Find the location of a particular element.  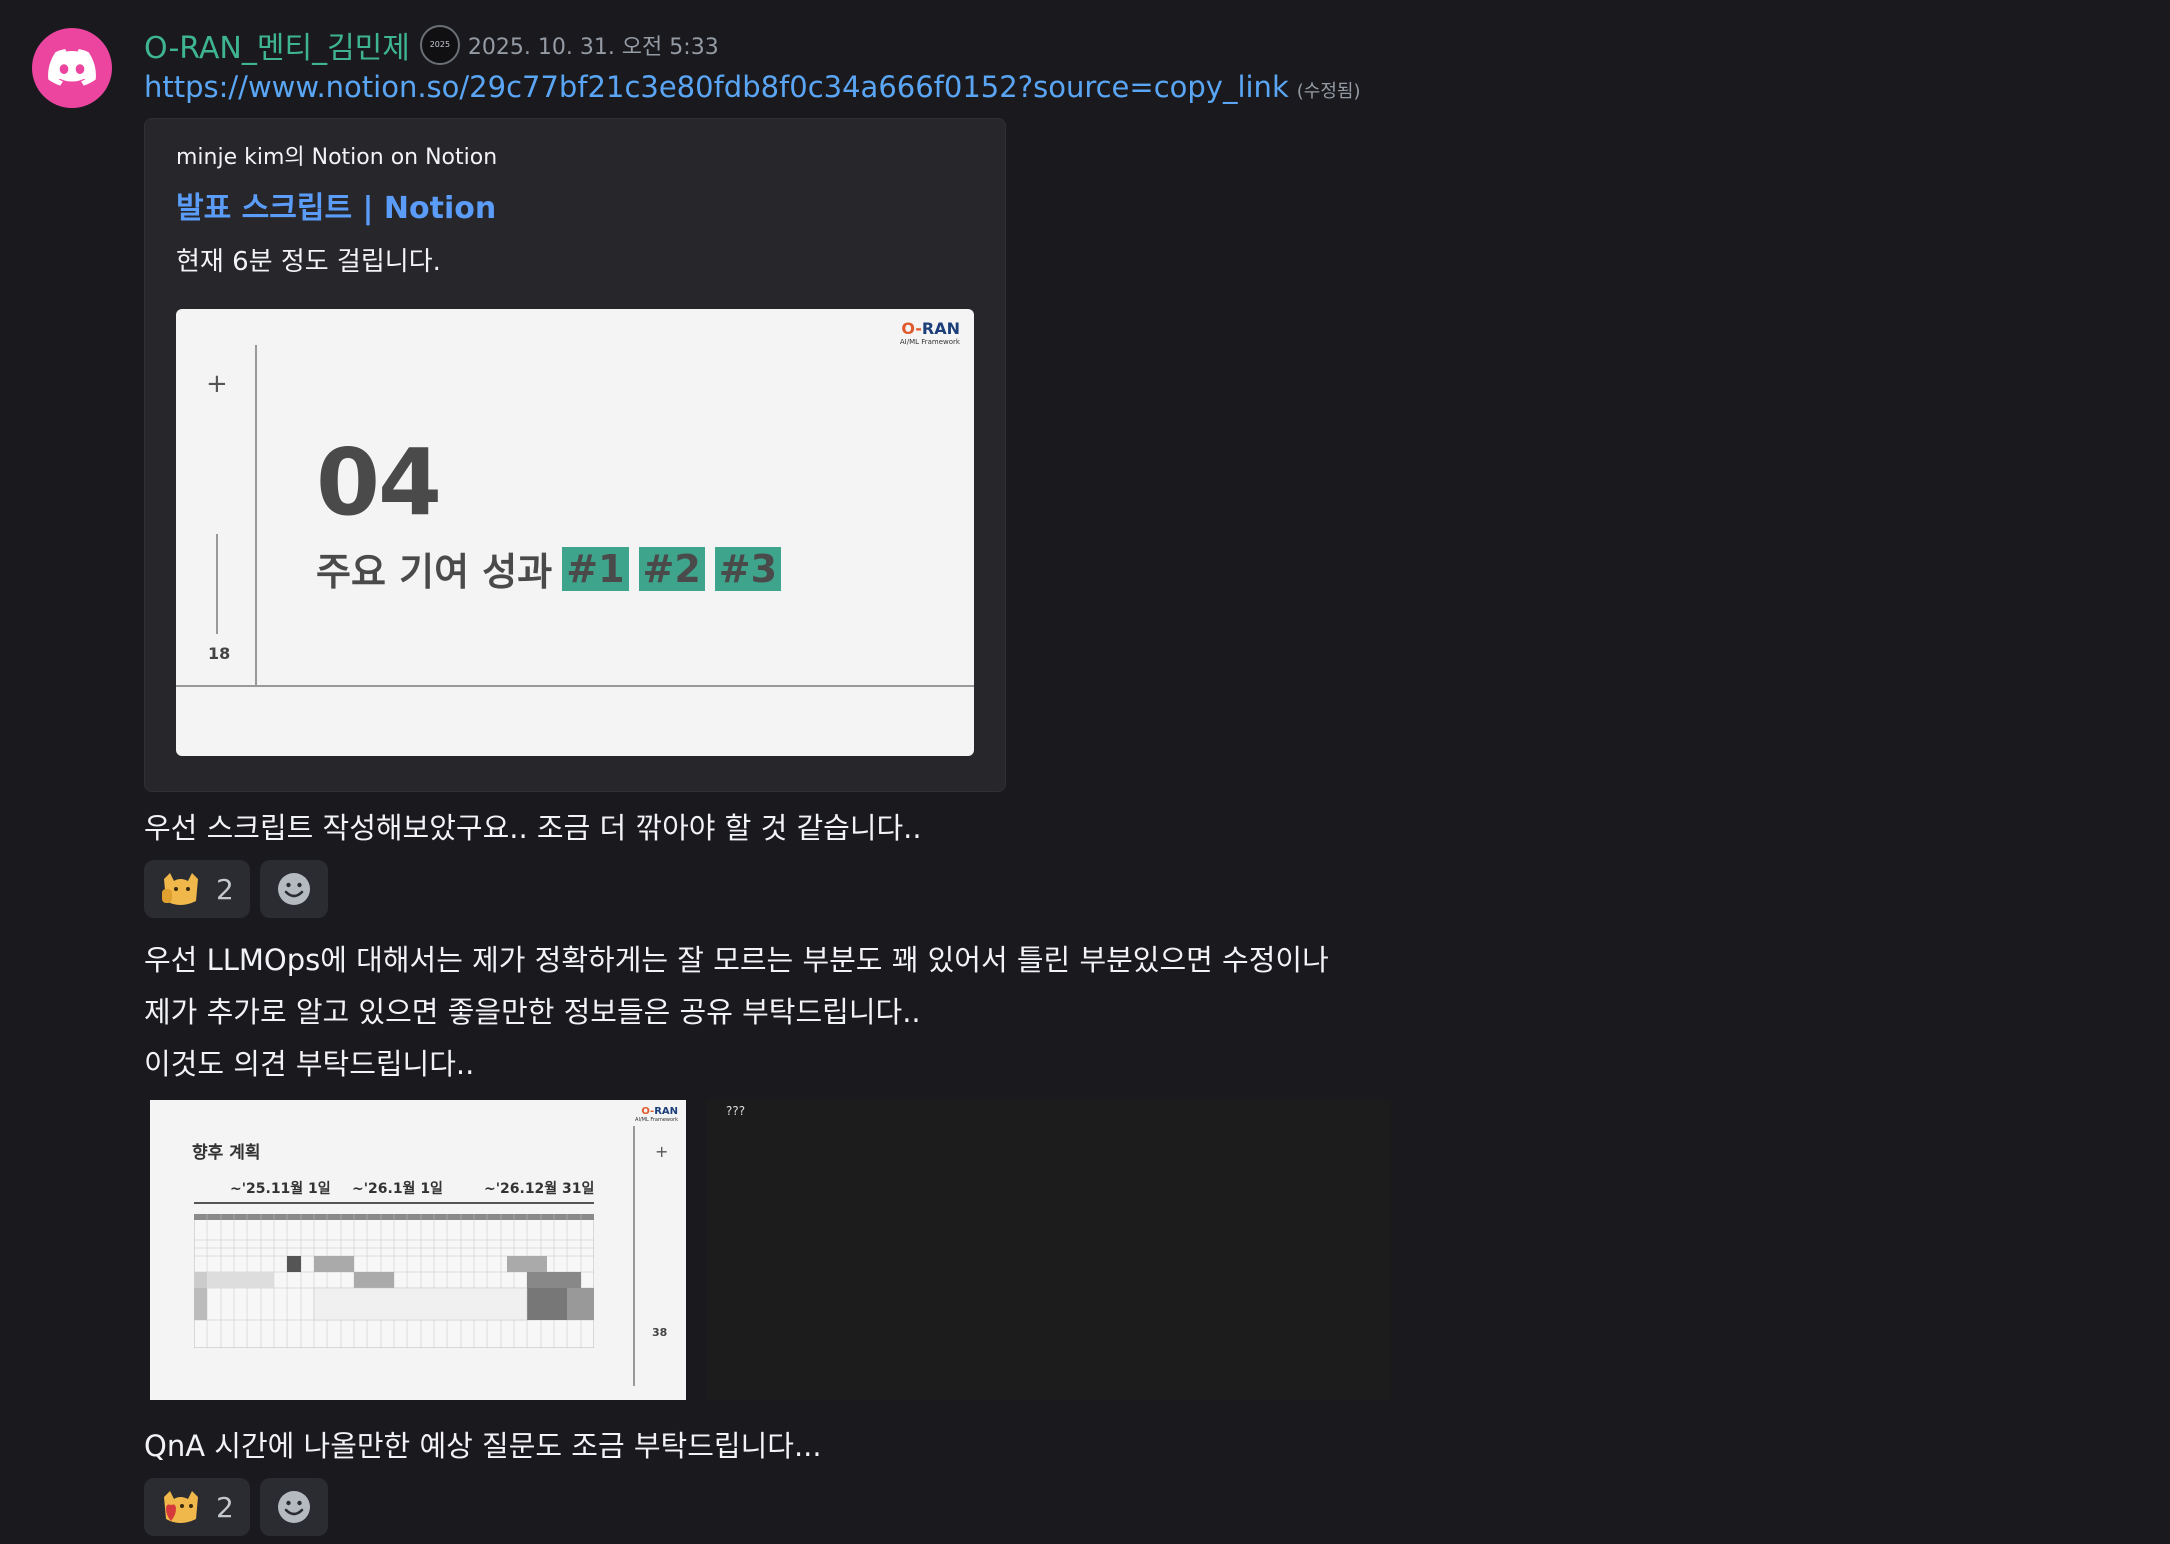

role-badge-icon: 2025 is located at coordinates (439, 45).